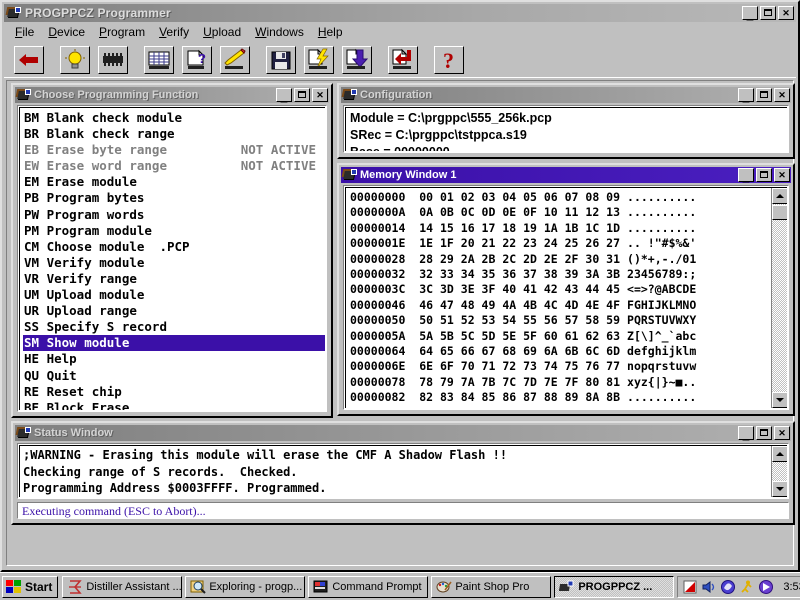 This screenshot has height=600, width=800. Describe the element at coordinates (513, 304) in the screenshot. I see `hex-bytes: 46 47 48 49 4A 4B 4C 4D 4E 4F` at that location.